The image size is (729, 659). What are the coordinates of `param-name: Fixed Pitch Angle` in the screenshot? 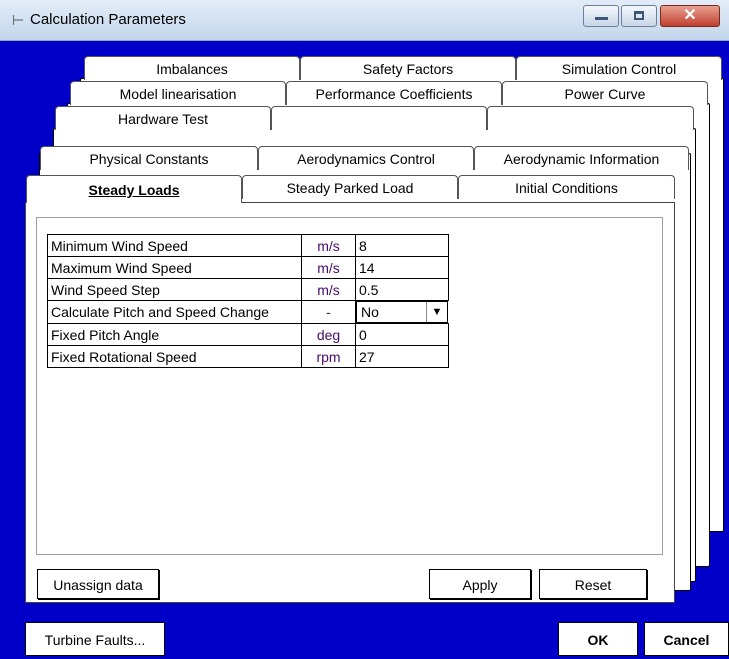 It's located at (174, 334).